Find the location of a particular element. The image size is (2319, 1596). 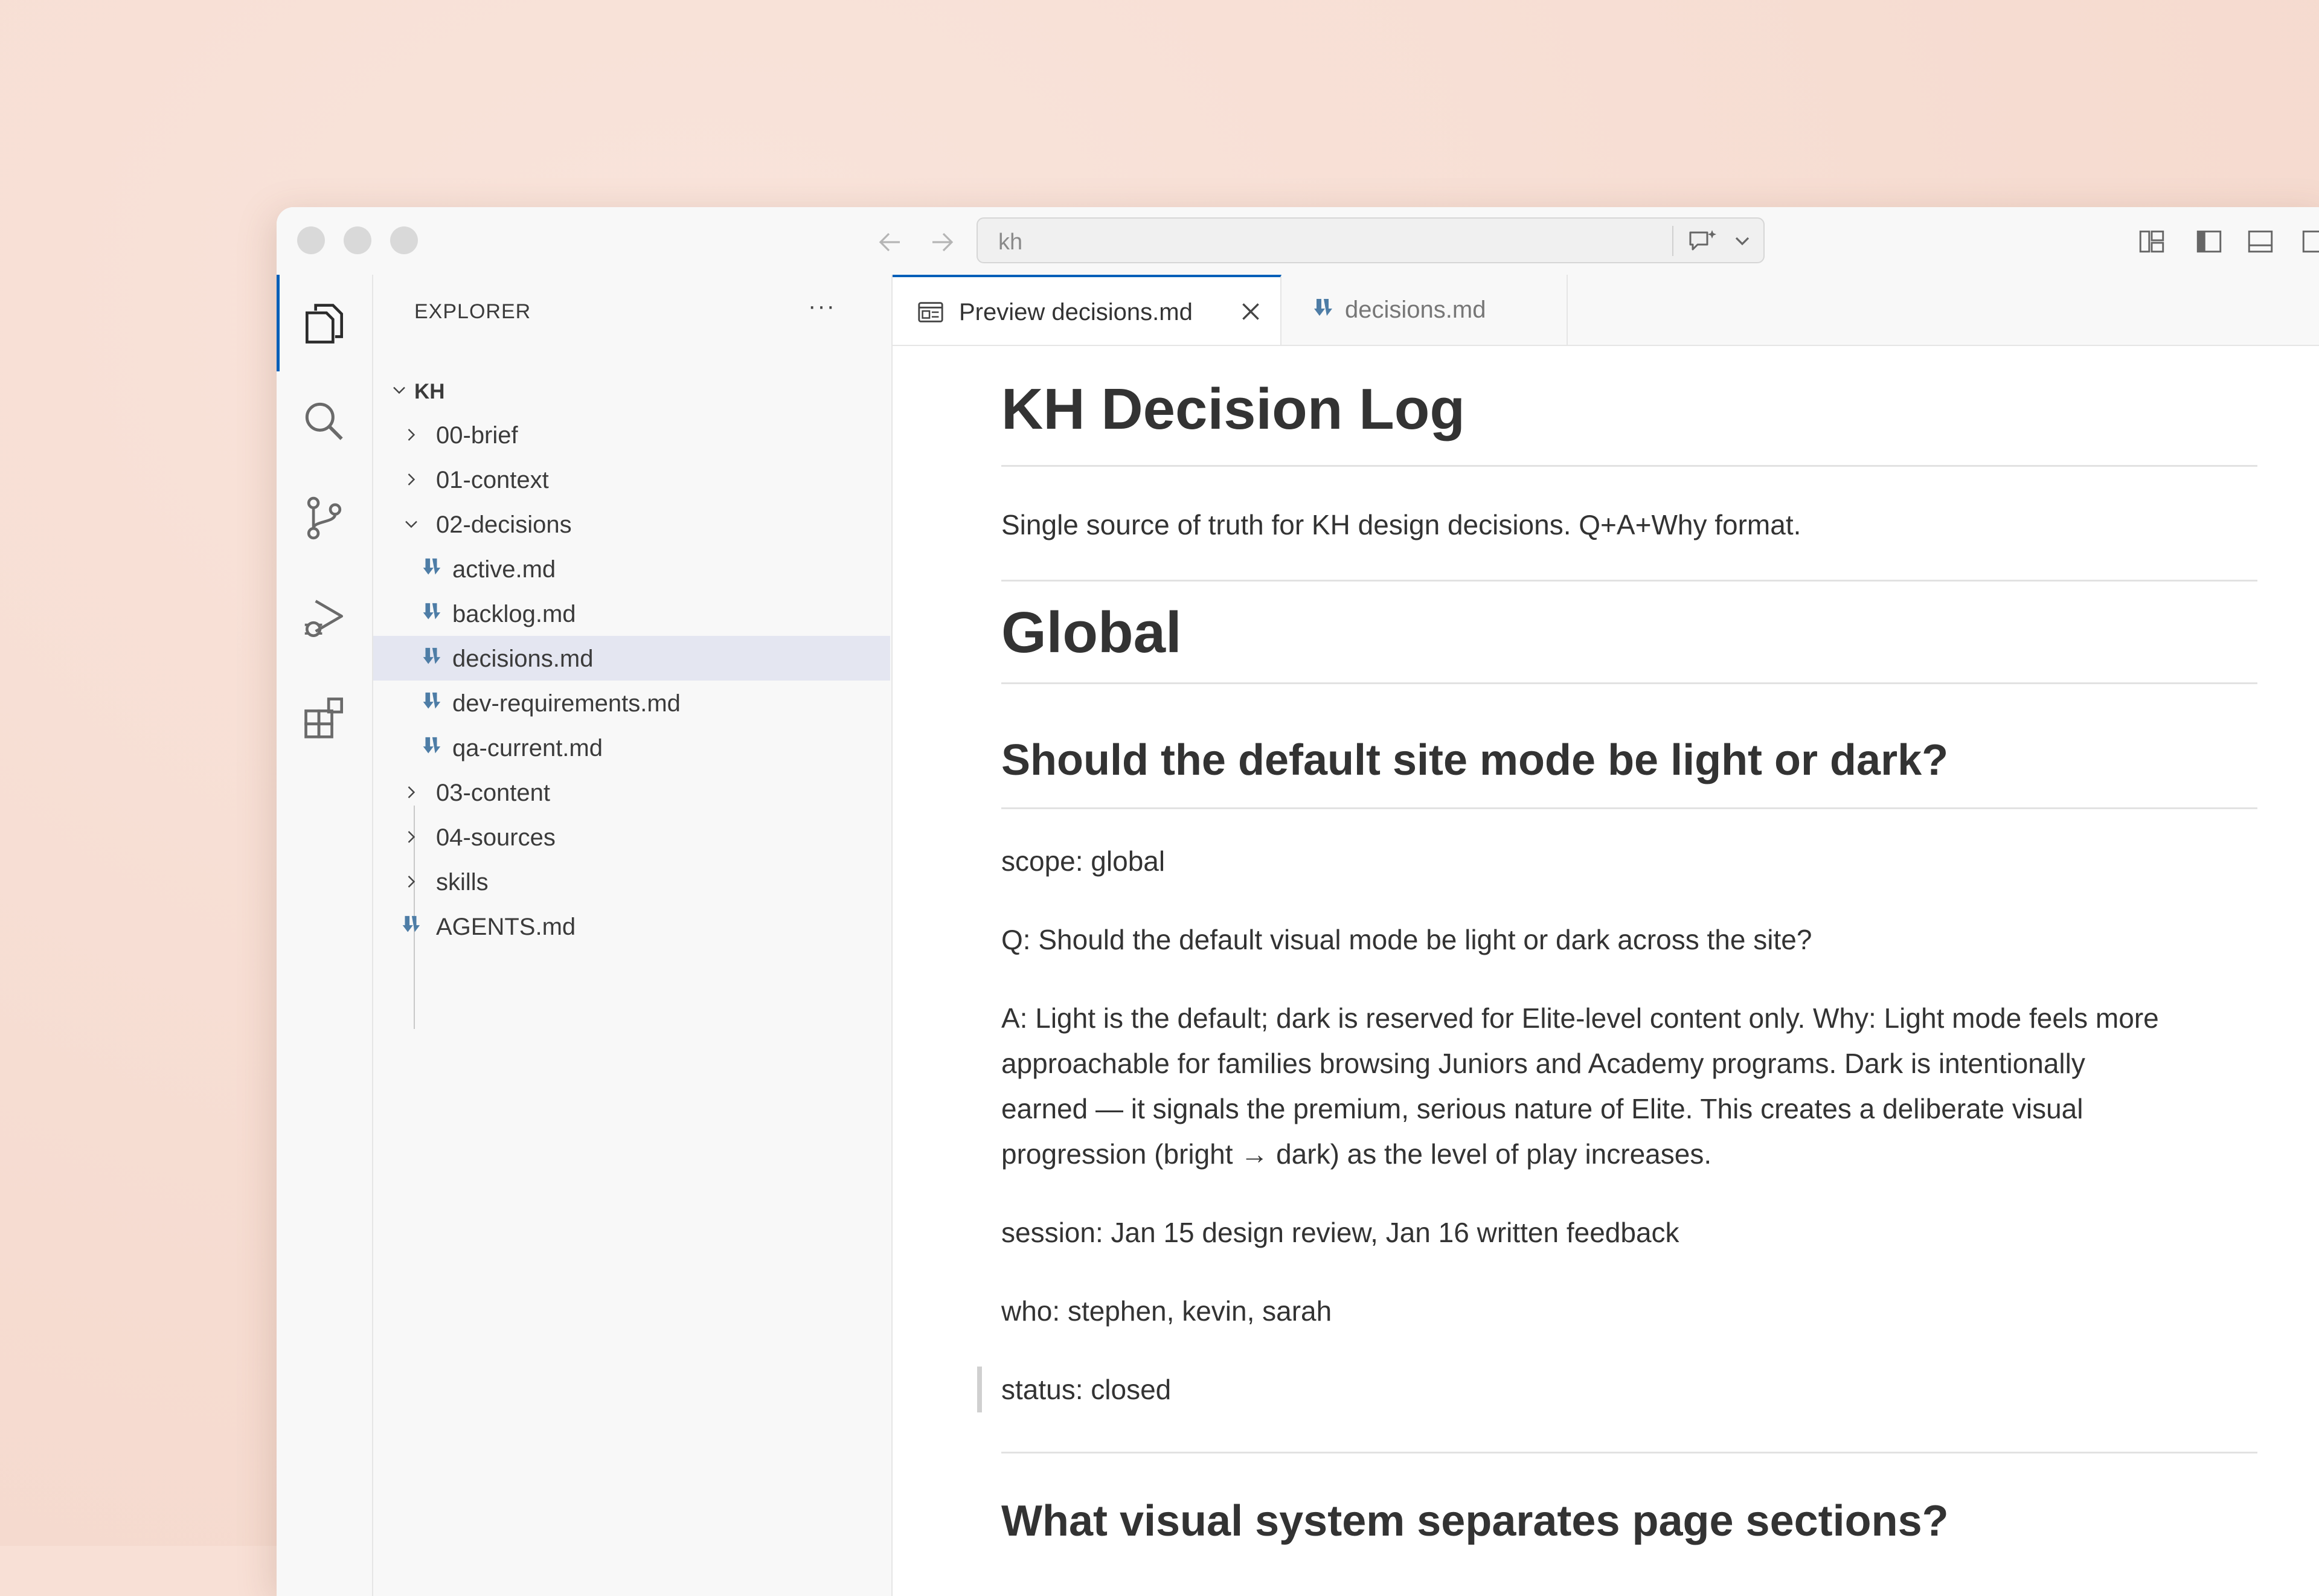

tree-item-label: 02-decisions is located at coordinates (504, 524).